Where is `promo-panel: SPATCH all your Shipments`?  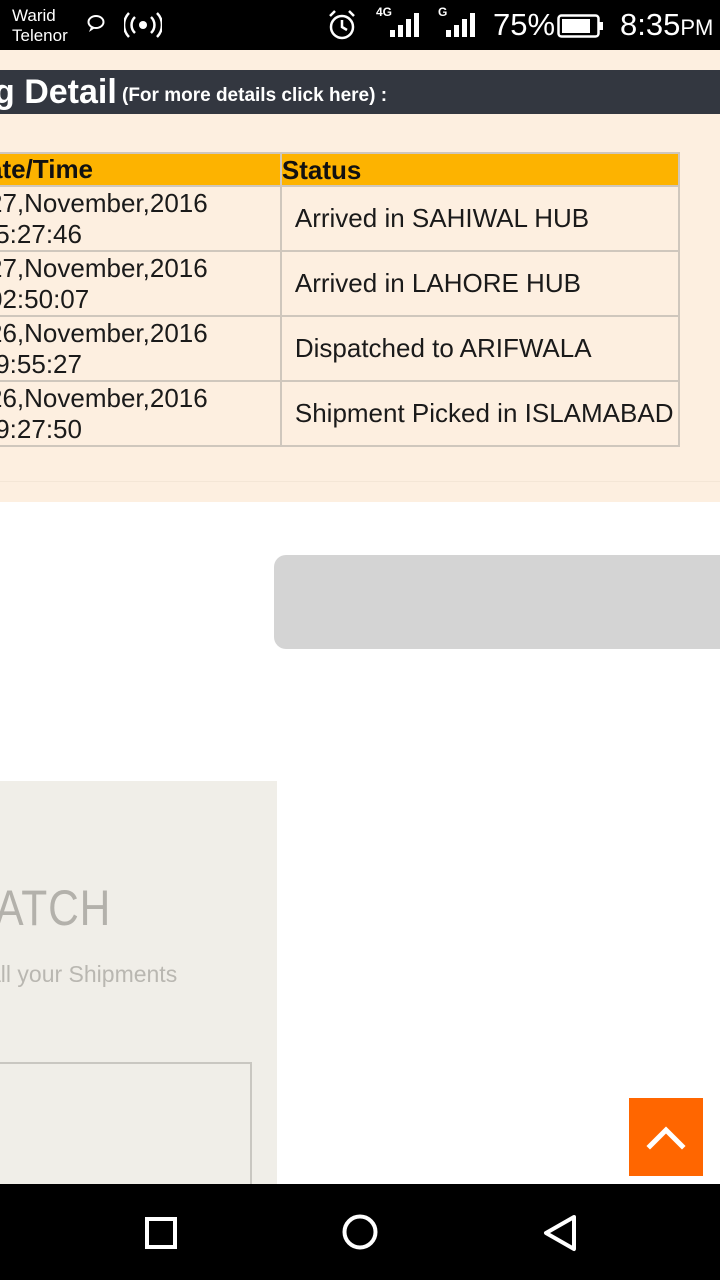 promo-panel: SPATCH all your Shipments is located at coordinates (138, 982).